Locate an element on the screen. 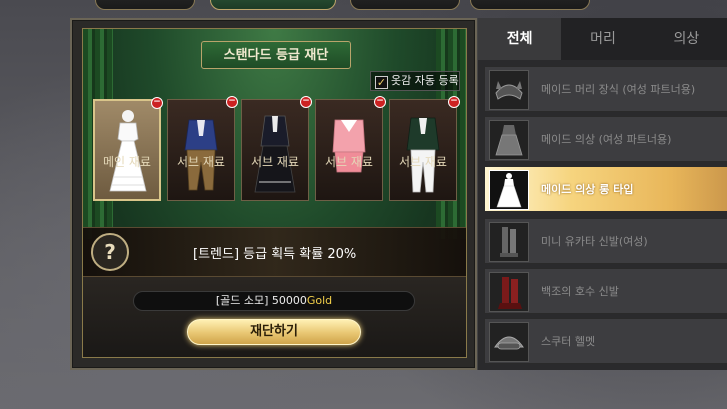 The image size is (727, 409). material-slot-sub-3: − is located at coordinates (350, 148).